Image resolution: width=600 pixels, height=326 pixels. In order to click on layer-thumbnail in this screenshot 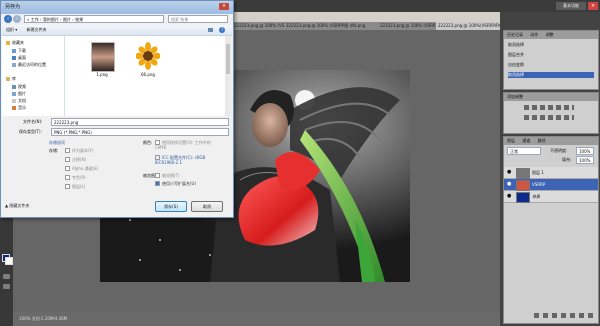, I will do `click(523, 197)`.